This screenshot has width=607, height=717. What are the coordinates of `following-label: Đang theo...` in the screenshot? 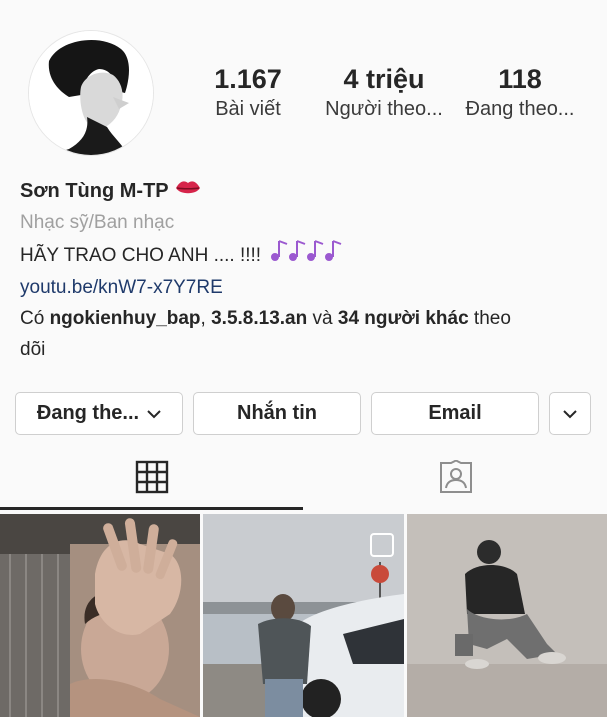 It's located at (520, 109).